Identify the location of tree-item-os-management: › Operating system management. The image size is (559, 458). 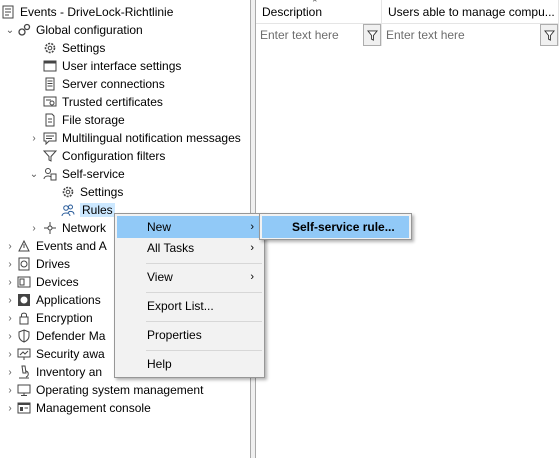
(103, 390).